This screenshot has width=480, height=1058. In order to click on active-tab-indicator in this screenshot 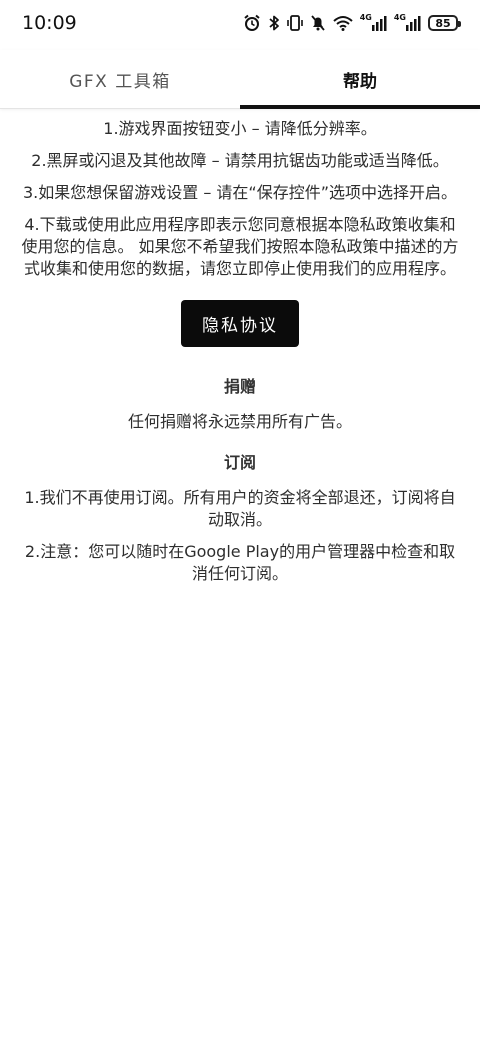, I will do `click(360, 107)`.